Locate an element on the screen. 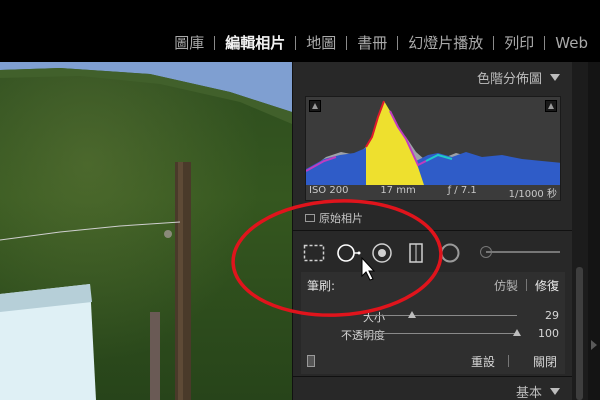  iso-value: ISO 200 is located at coordinates (329, 190).